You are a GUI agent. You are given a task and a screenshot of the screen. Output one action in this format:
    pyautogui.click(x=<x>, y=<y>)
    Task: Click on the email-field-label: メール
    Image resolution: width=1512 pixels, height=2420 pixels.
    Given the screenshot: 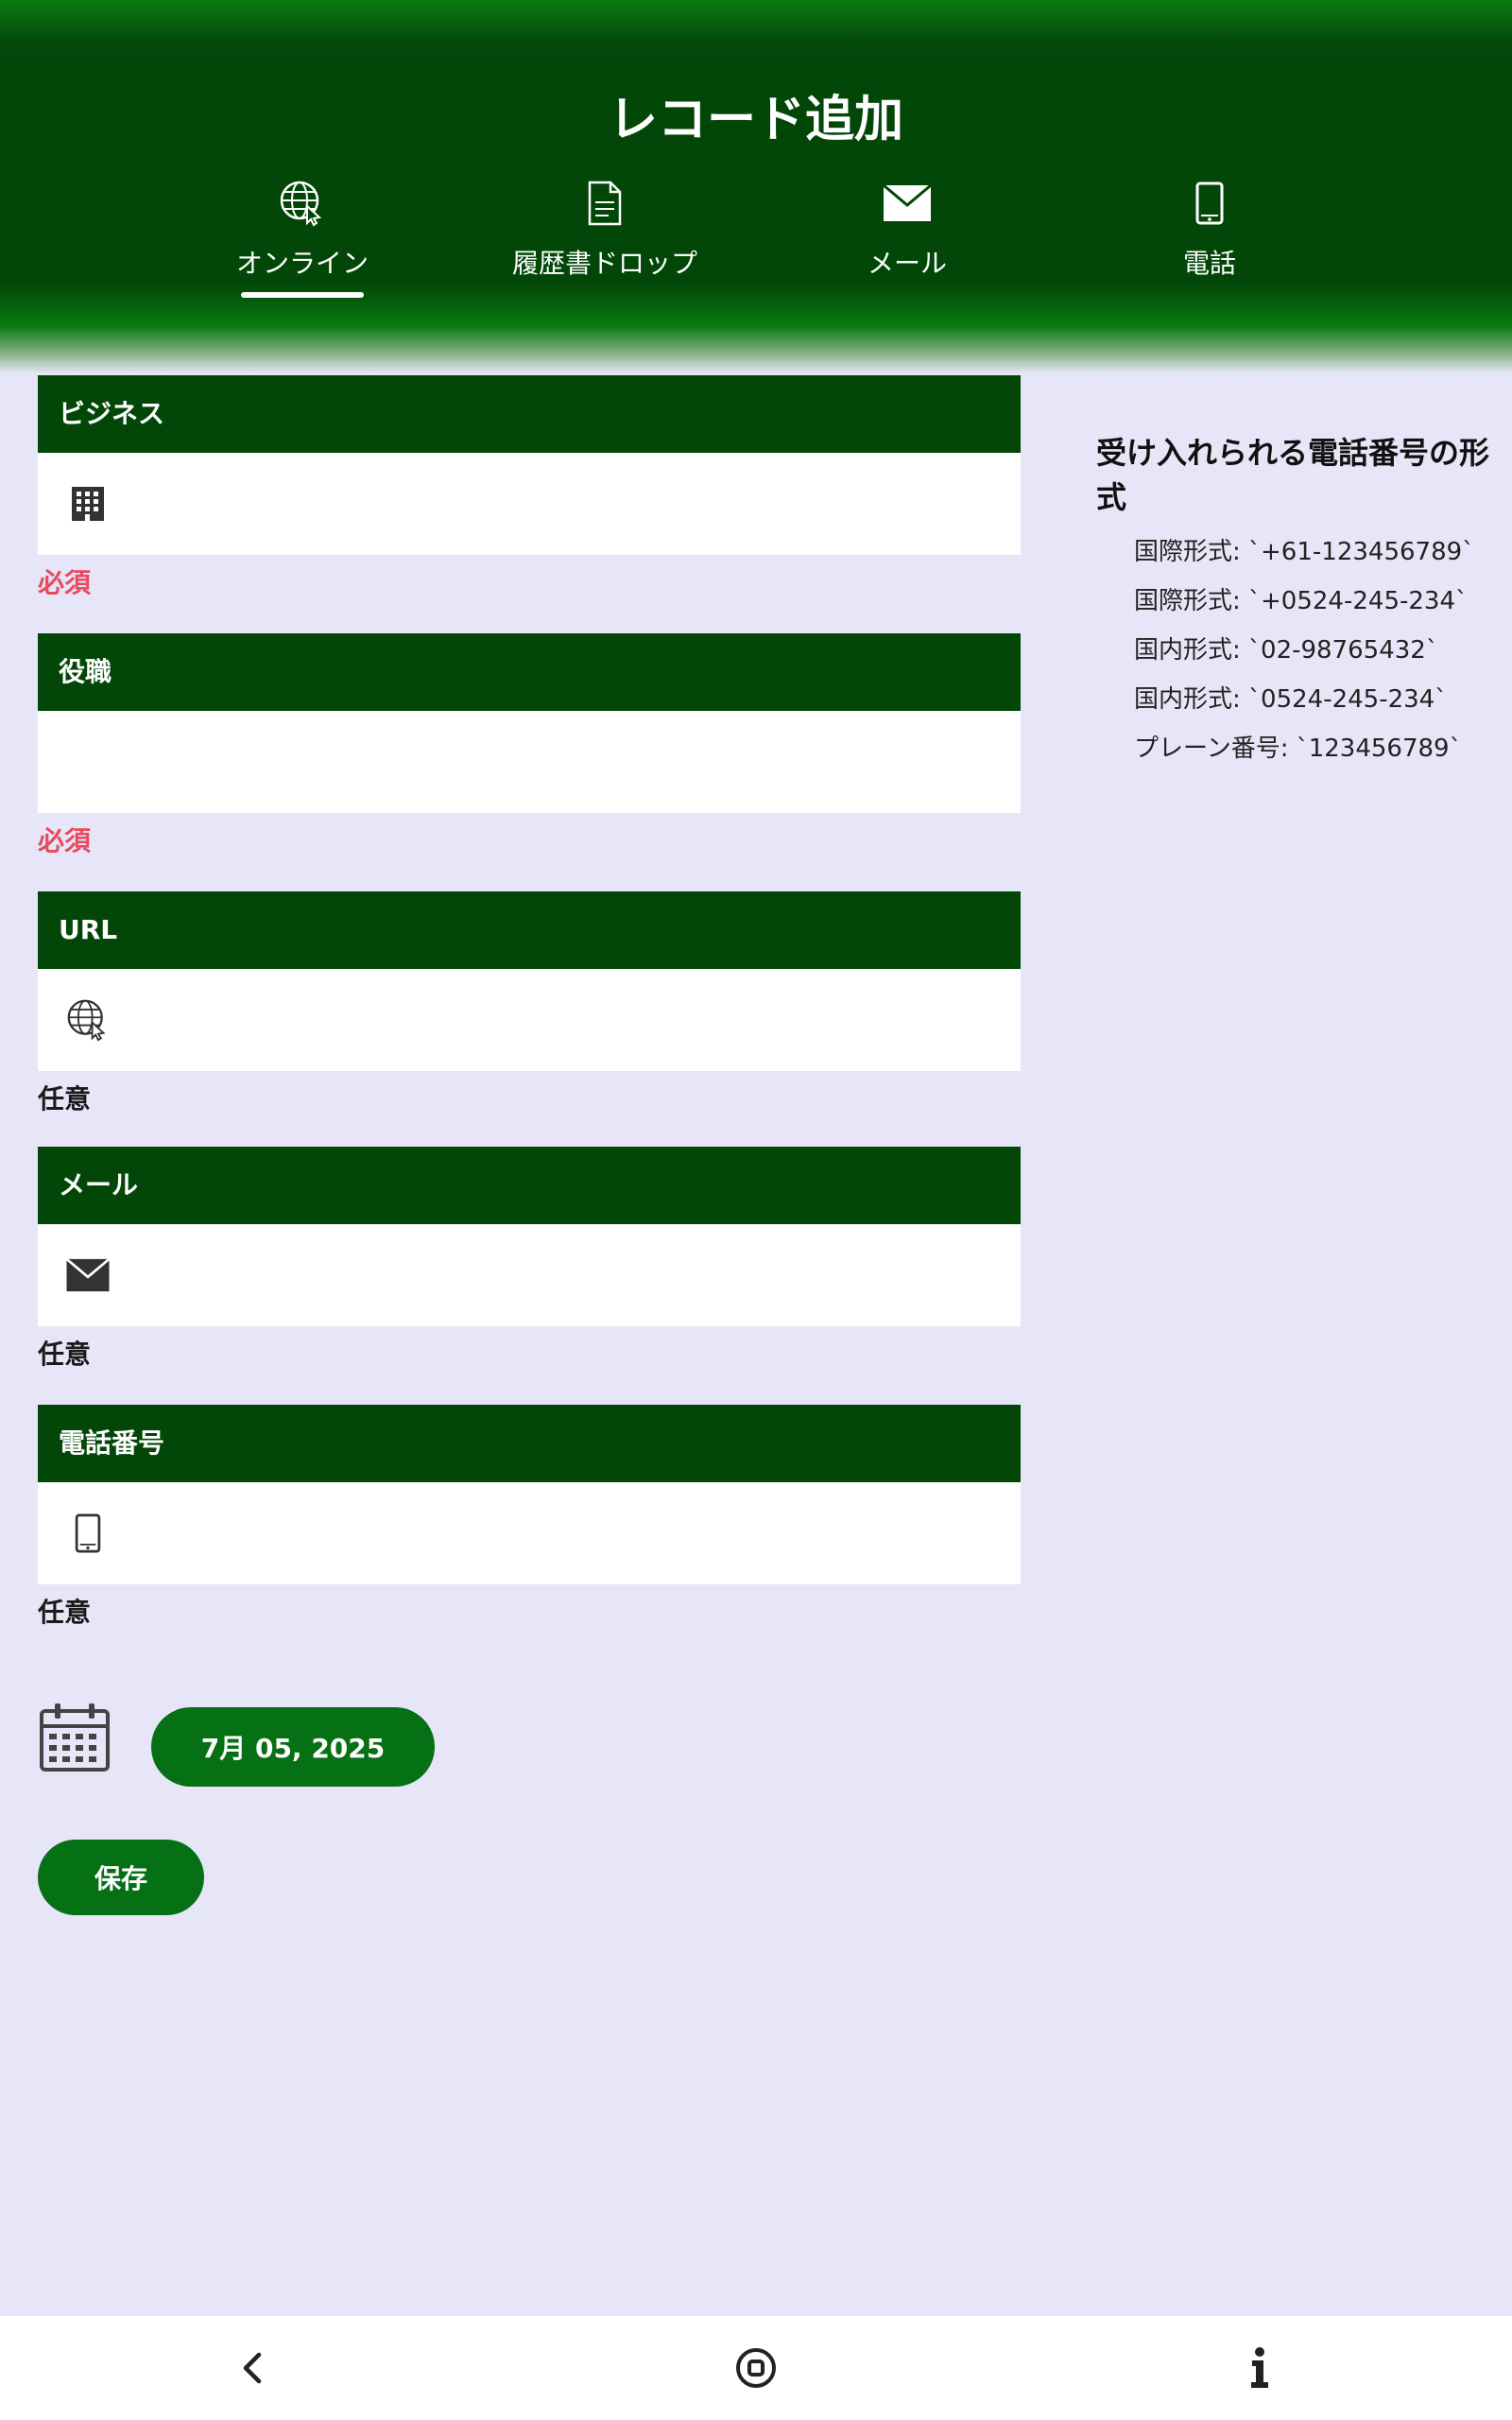 What is the action you would take?
    pyautogui.click(x=529, y=1185)
    